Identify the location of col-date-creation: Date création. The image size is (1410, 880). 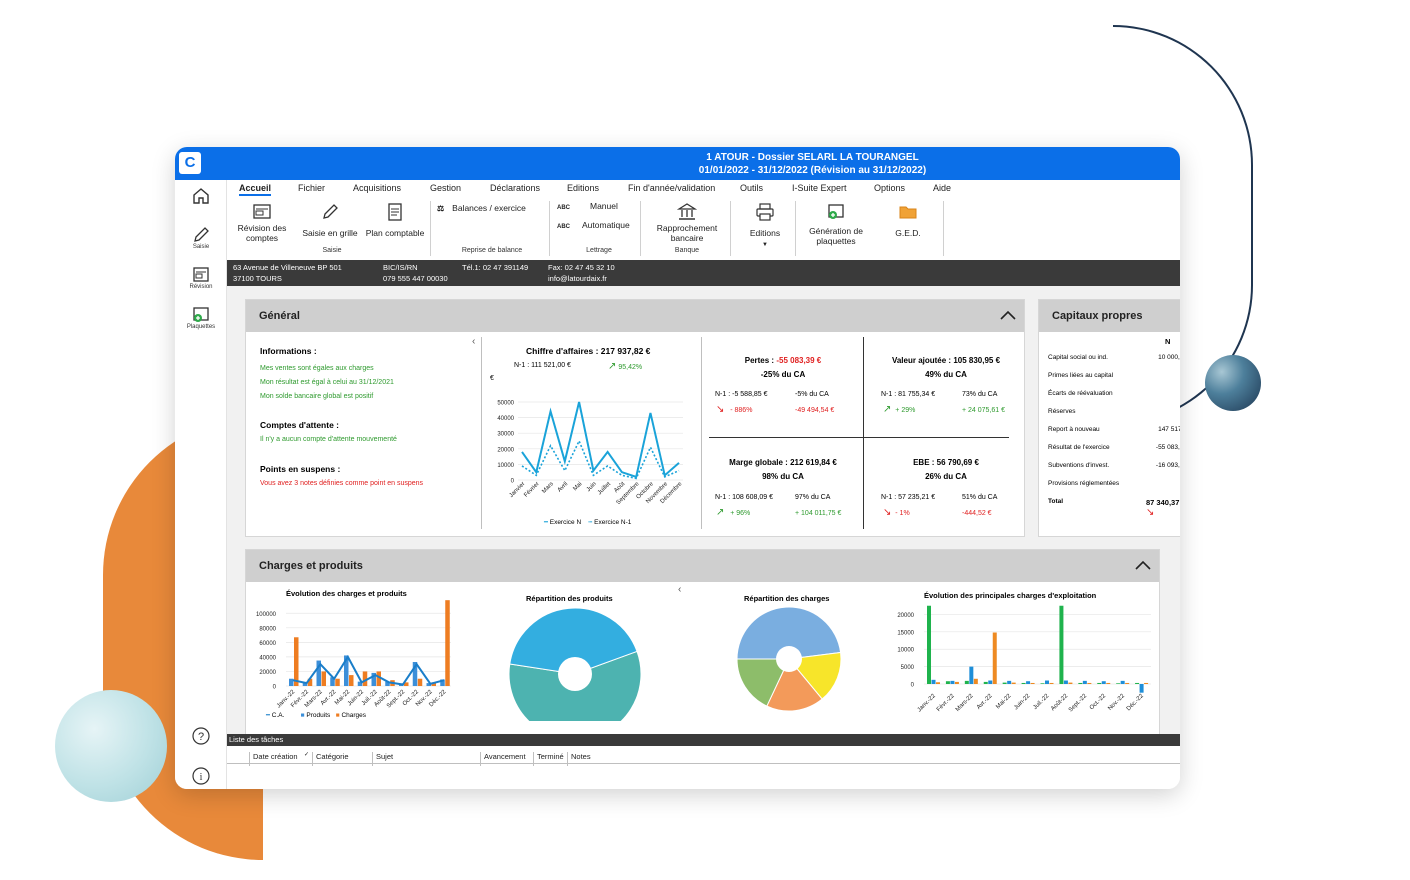
(273, 759).